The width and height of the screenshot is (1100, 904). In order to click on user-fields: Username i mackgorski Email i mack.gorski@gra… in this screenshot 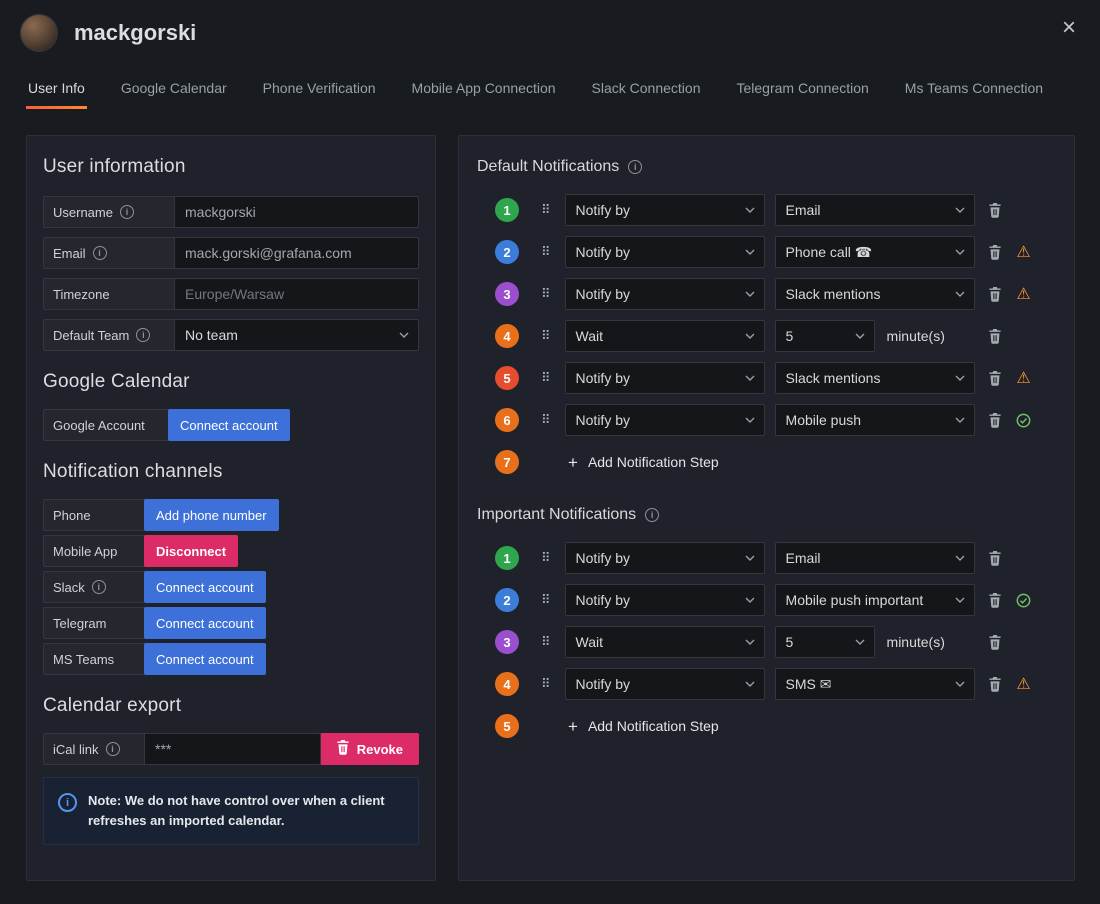, I will do `click(231, 273)`.